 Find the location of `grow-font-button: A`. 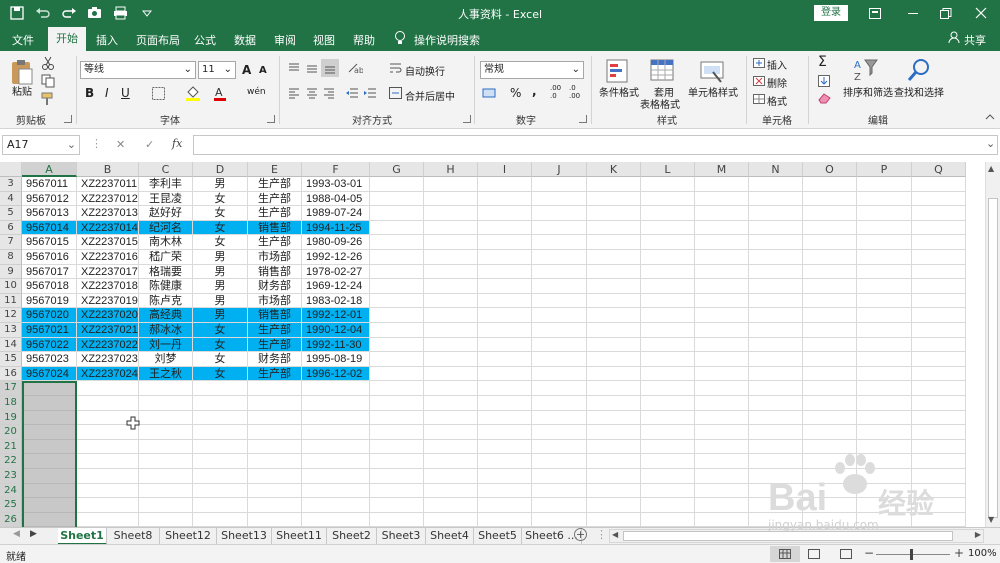

grow-font-button: A is located at coordinates (246, 70).